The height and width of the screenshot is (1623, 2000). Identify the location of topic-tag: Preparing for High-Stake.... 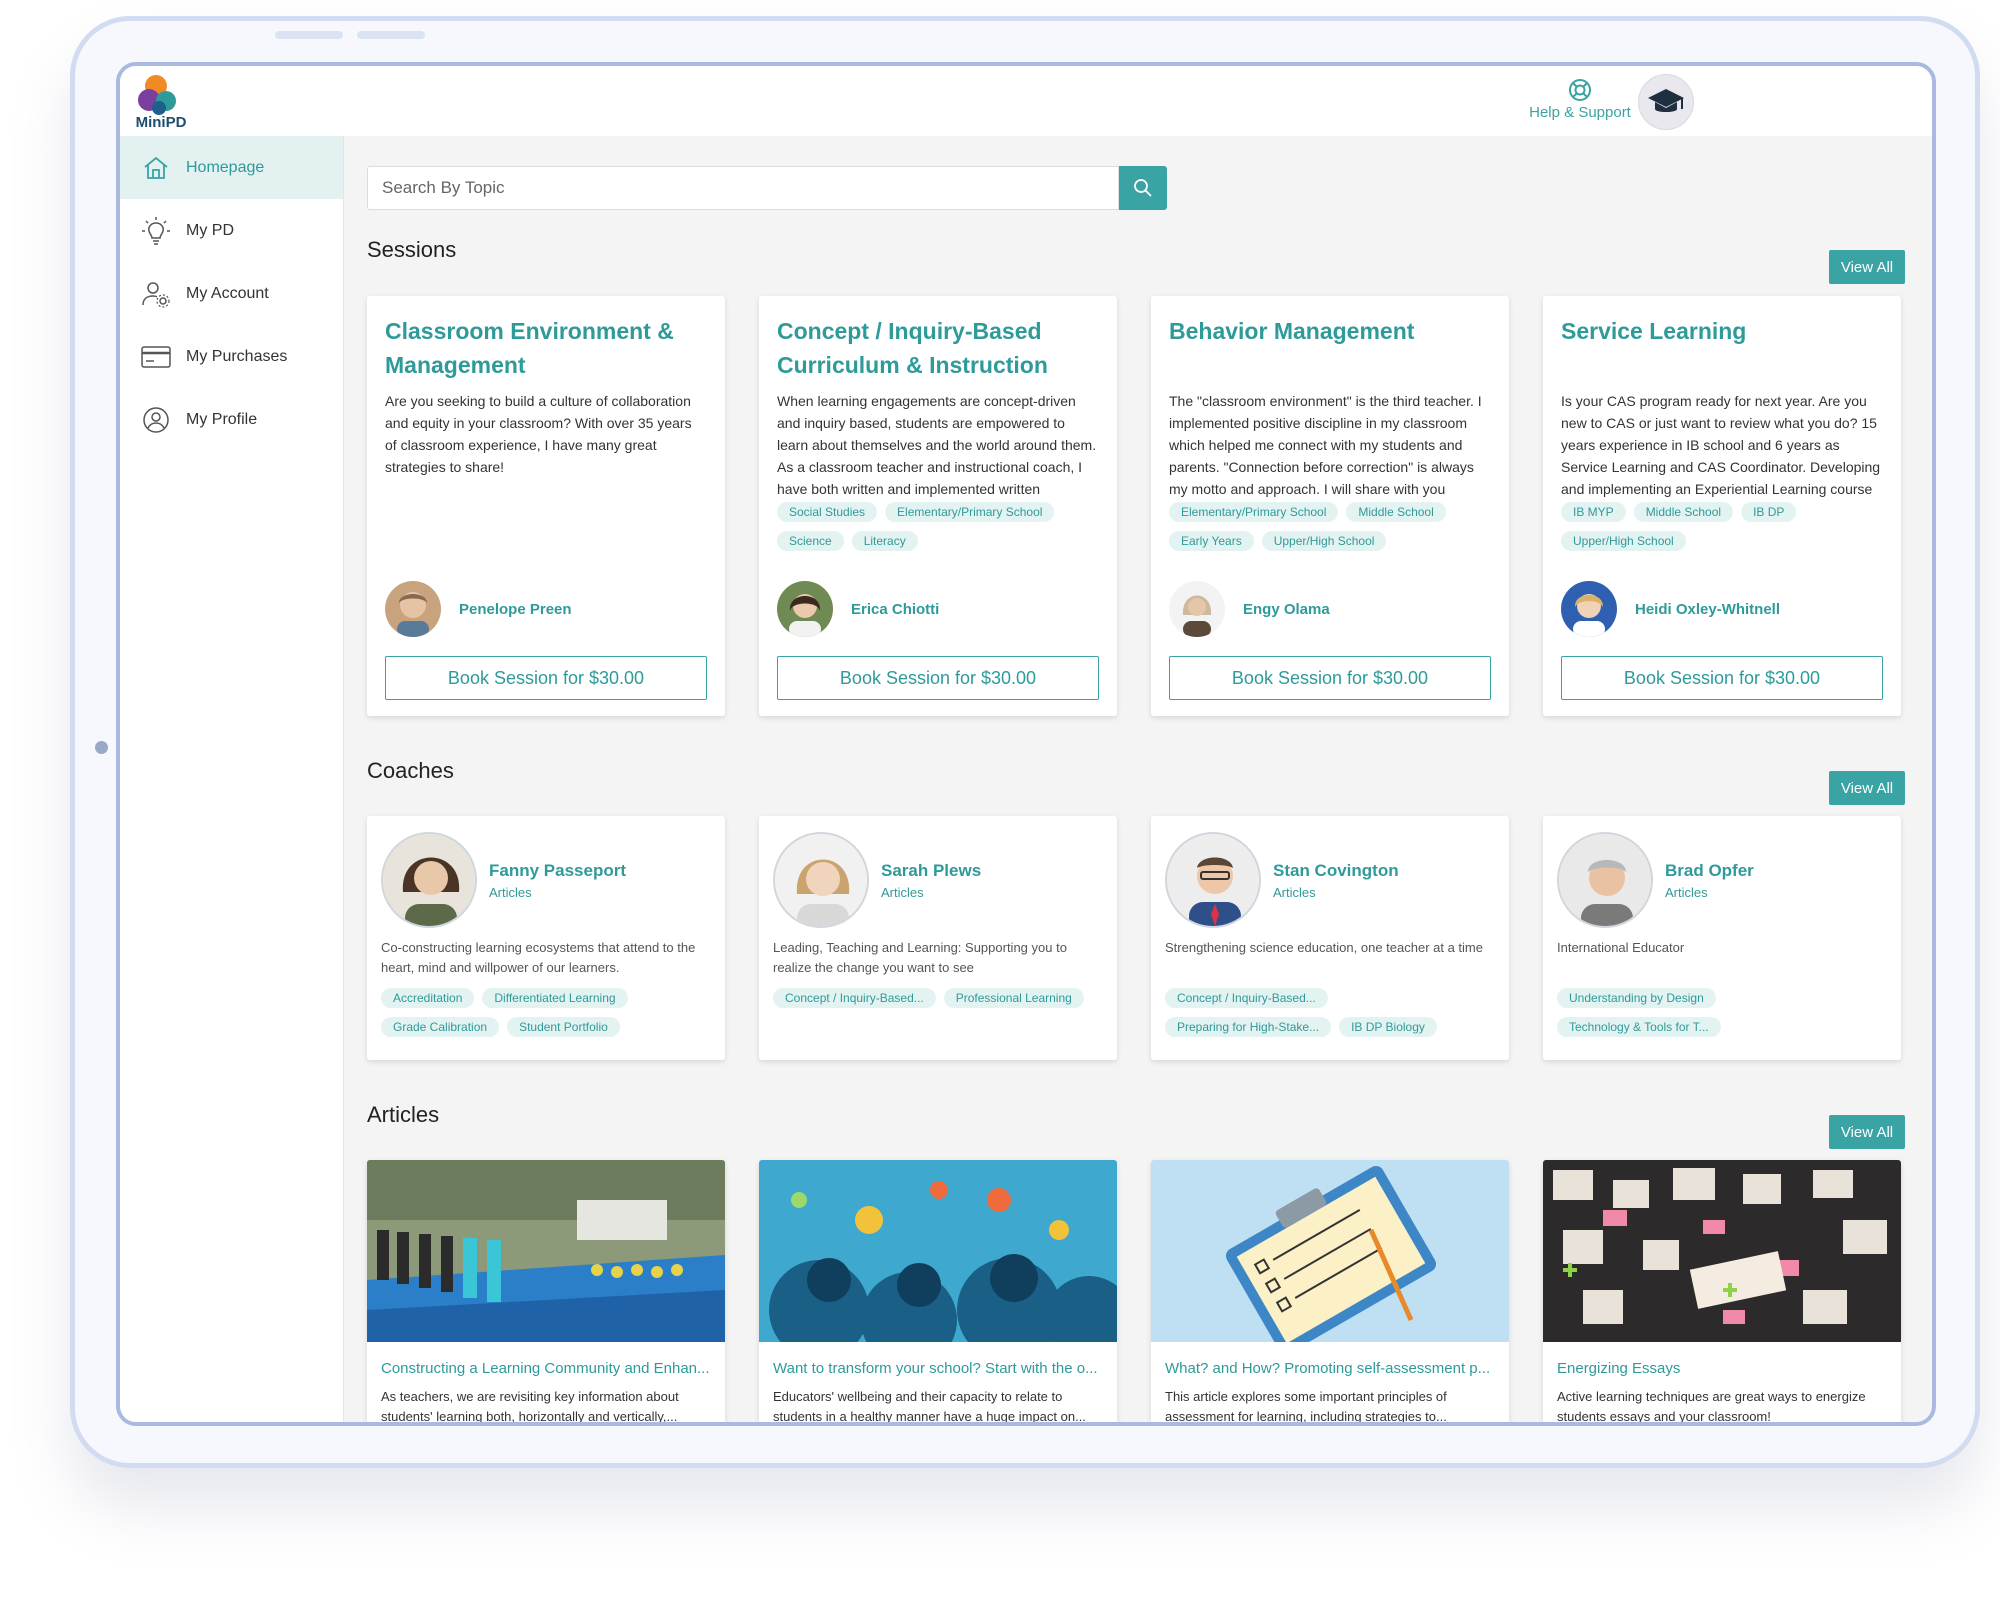
(1248, 1027).